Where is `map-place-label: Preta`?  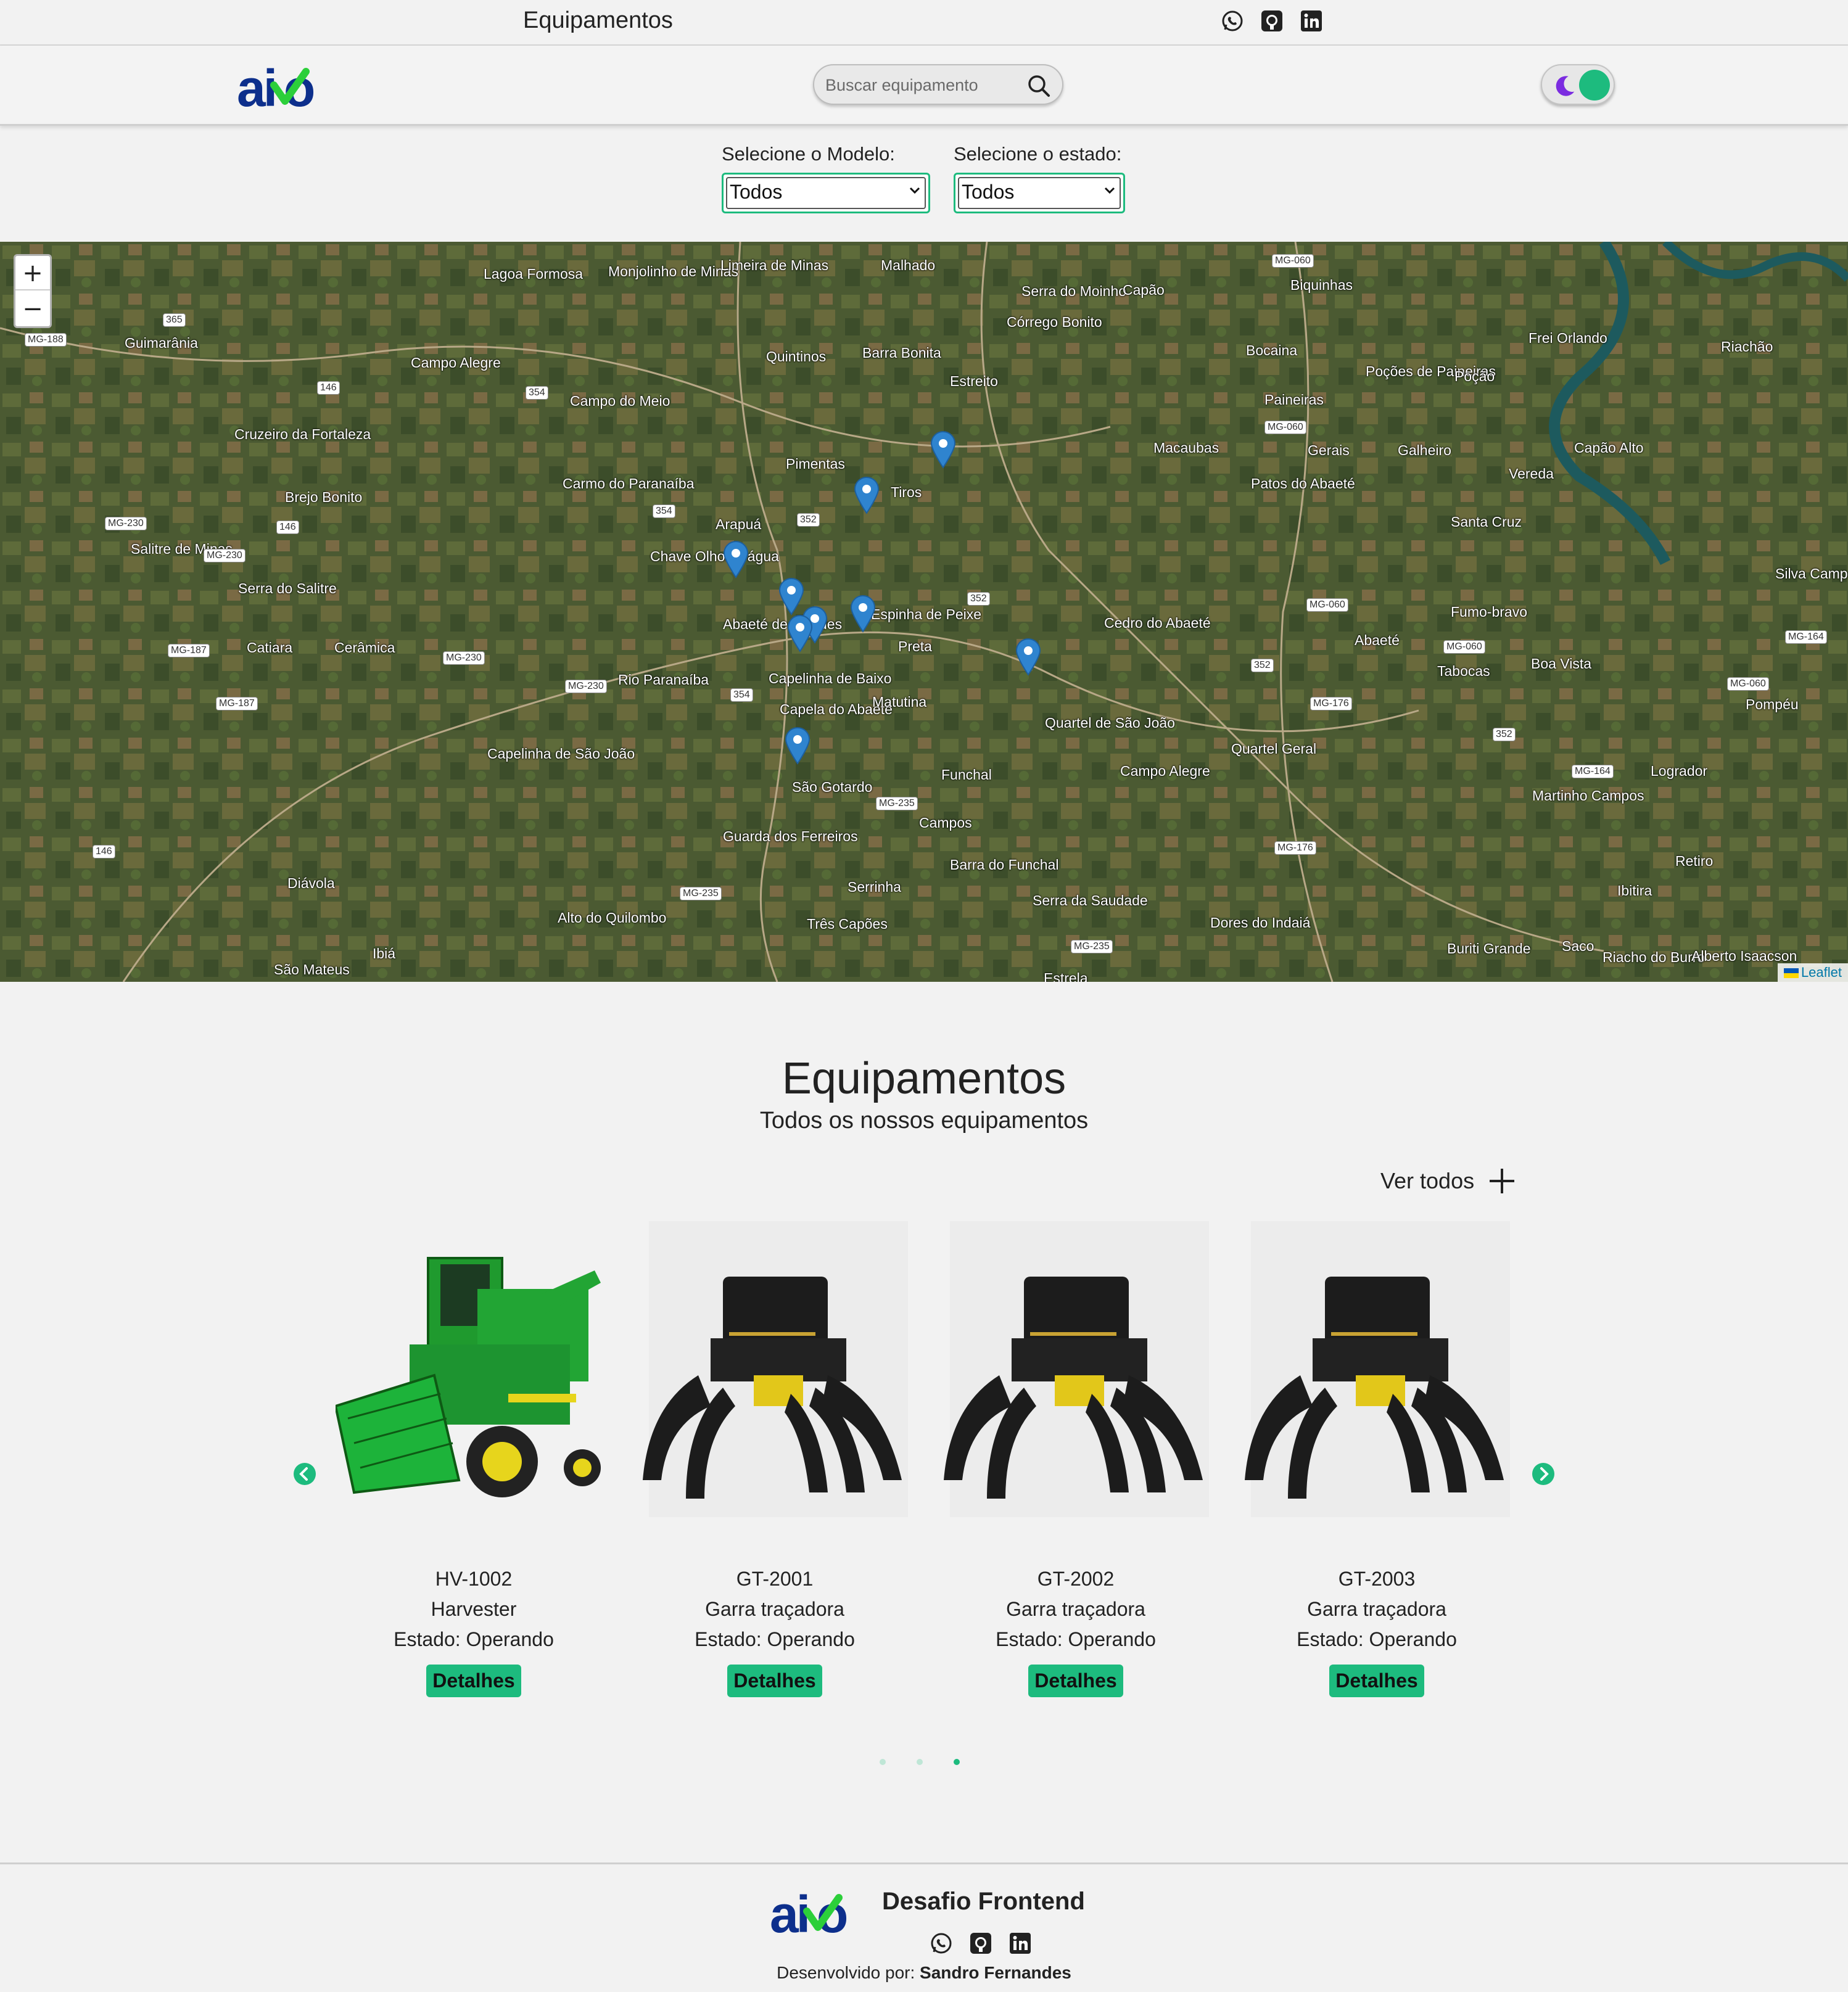
map-place-label: Preta is located at coordinates (915, 646).